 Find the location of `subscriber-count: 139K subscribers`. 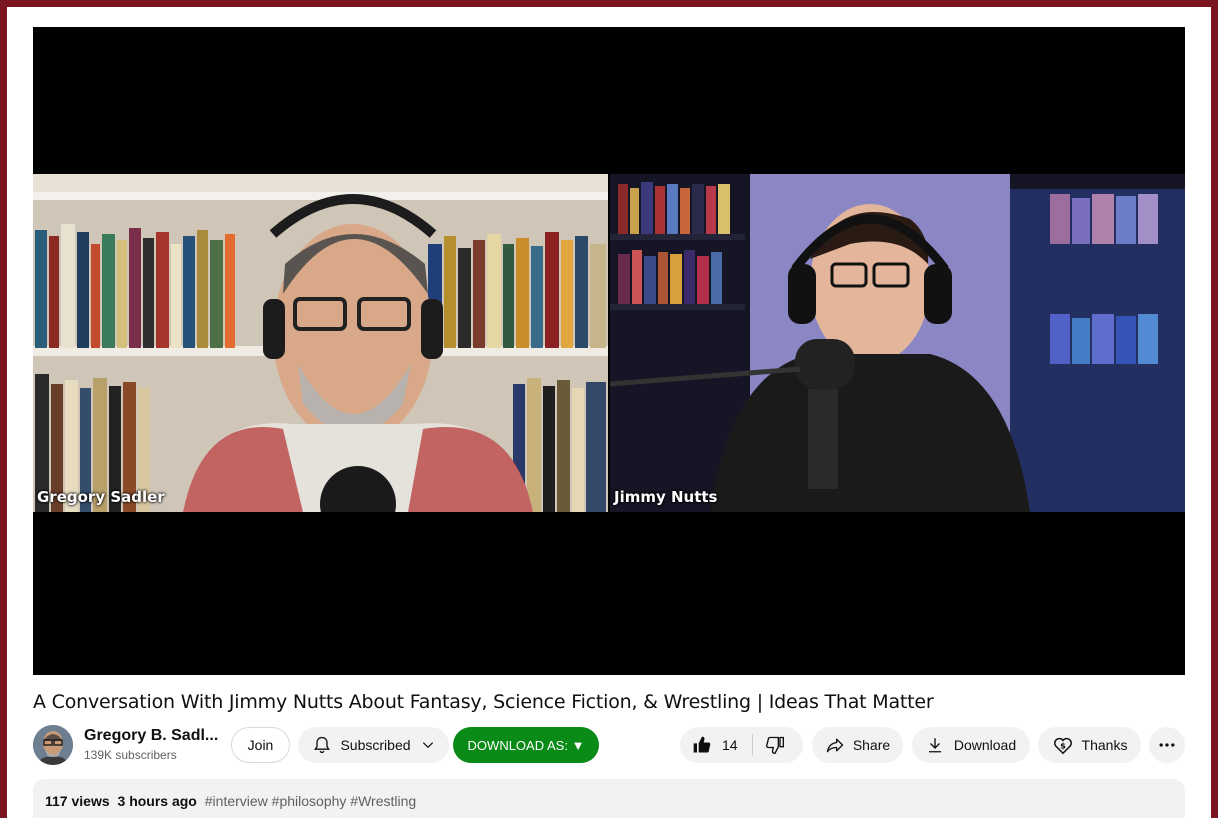

subscriber-count: 139K subscribers is located at coordinates (130, 755).